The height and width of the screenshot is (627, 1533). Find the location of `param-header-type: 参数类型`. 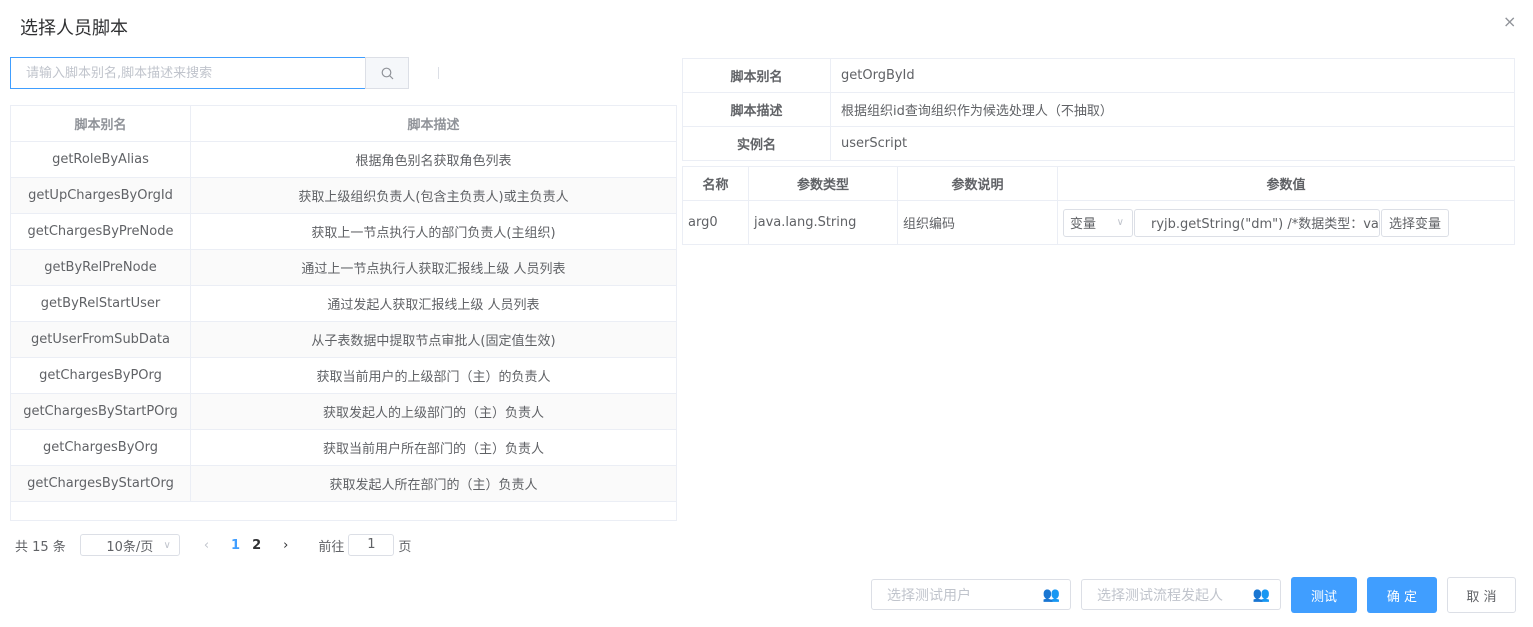

param-header-type: 参数类型 is located at coordinates (823, 183).